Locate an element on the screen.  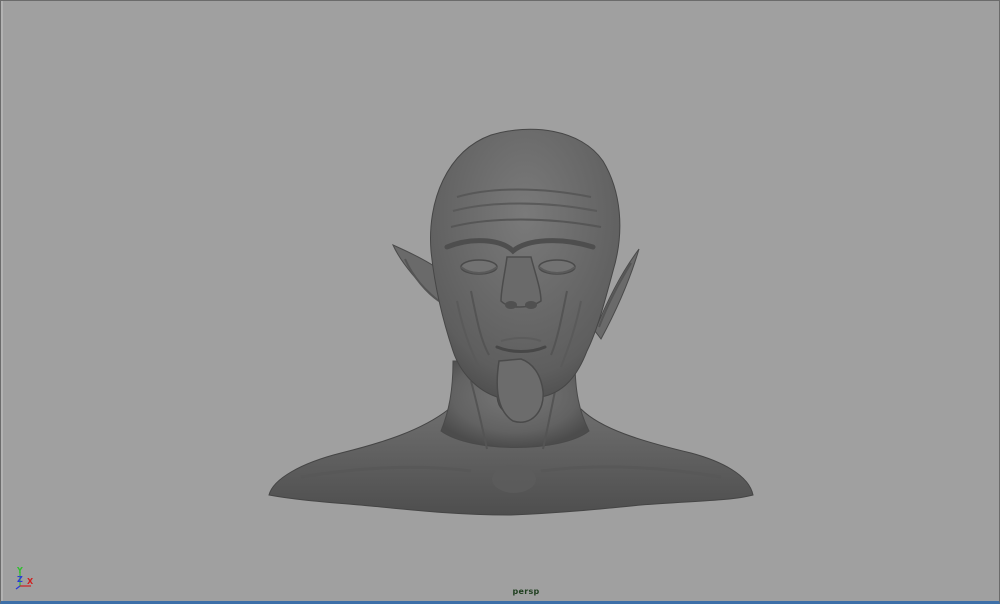
axis-z-label: Z is located at coordinates (20, 579).